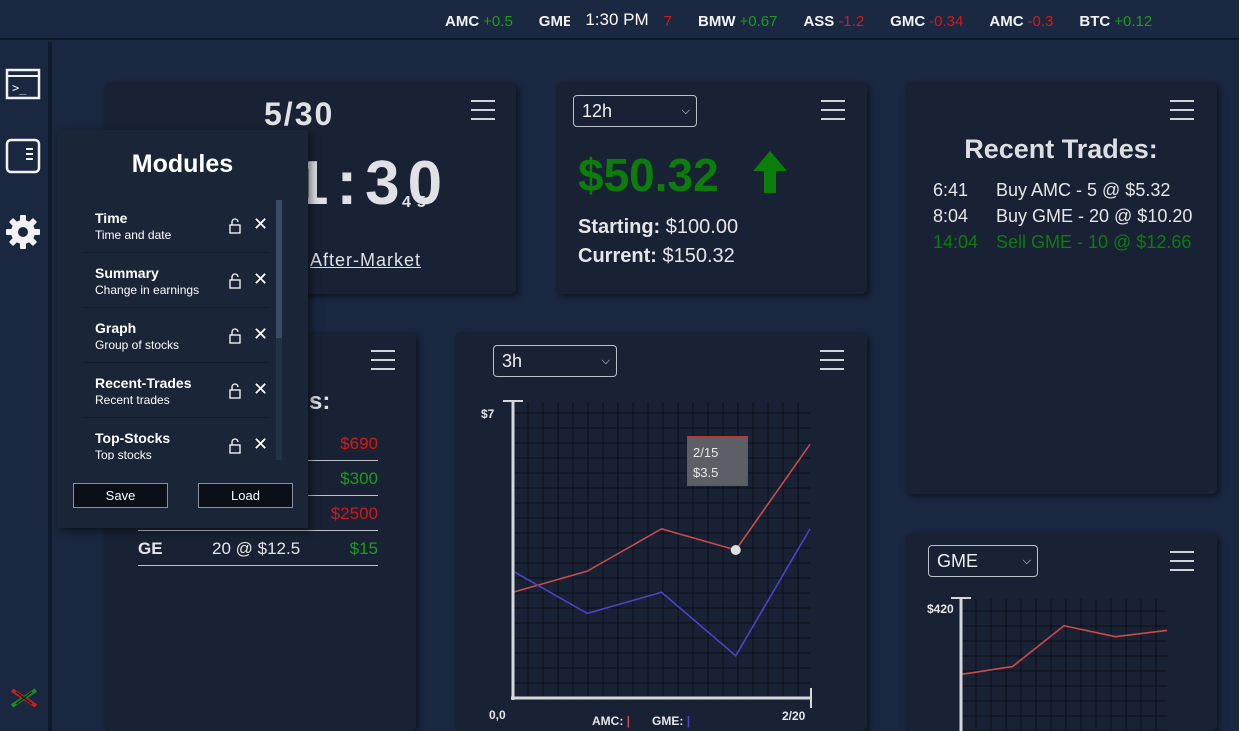 This screenshot has width=1239, height=731. What do you see at coordinates (176, 336) in the screenshot?
I see `module-item-graph: Graph Group of stocks ✕` at bounding box center [176, 336].